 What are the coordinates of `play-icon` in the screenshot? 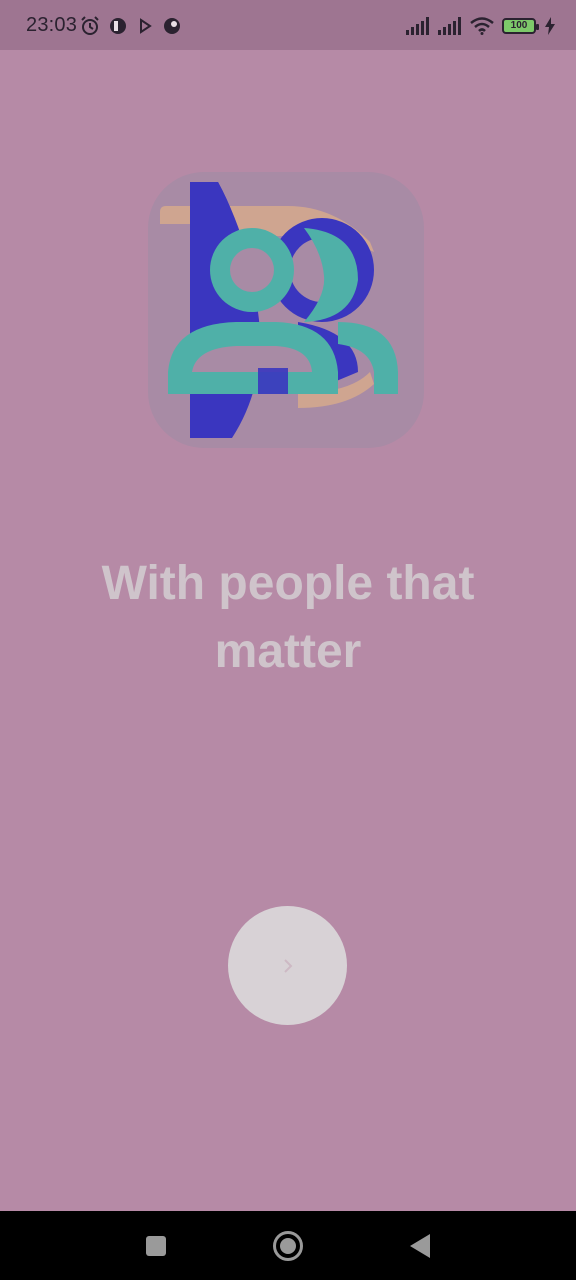 It's located at (146, 26).